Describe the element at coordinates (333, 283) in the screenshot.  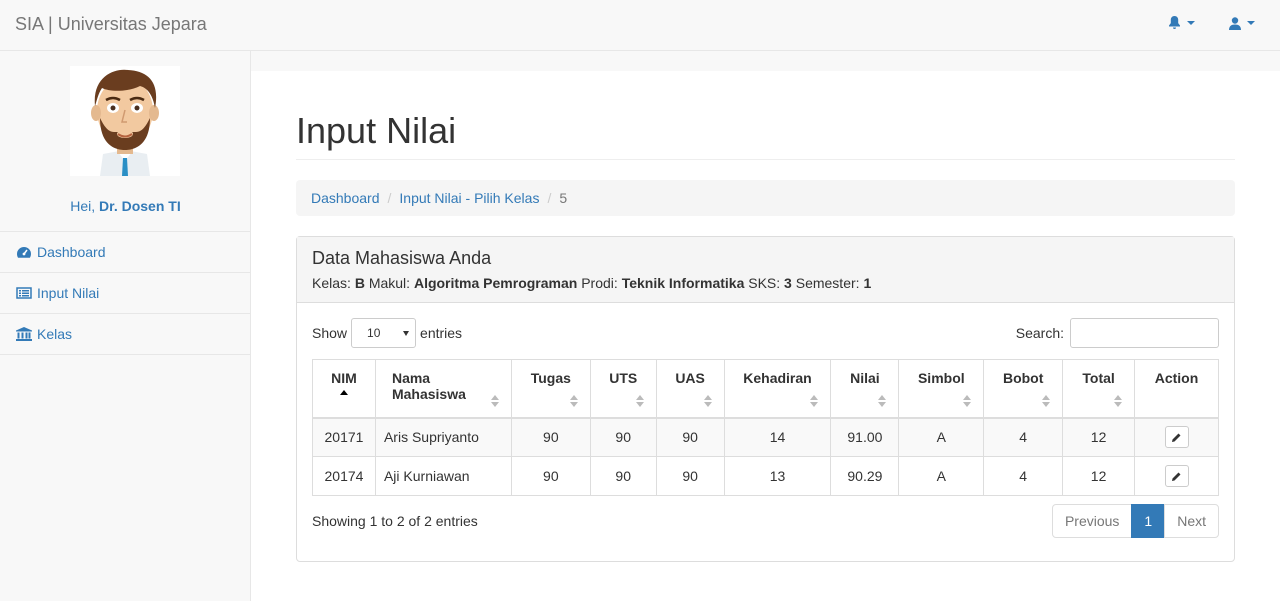
I see `kelas-label: Kelas:` at that location.